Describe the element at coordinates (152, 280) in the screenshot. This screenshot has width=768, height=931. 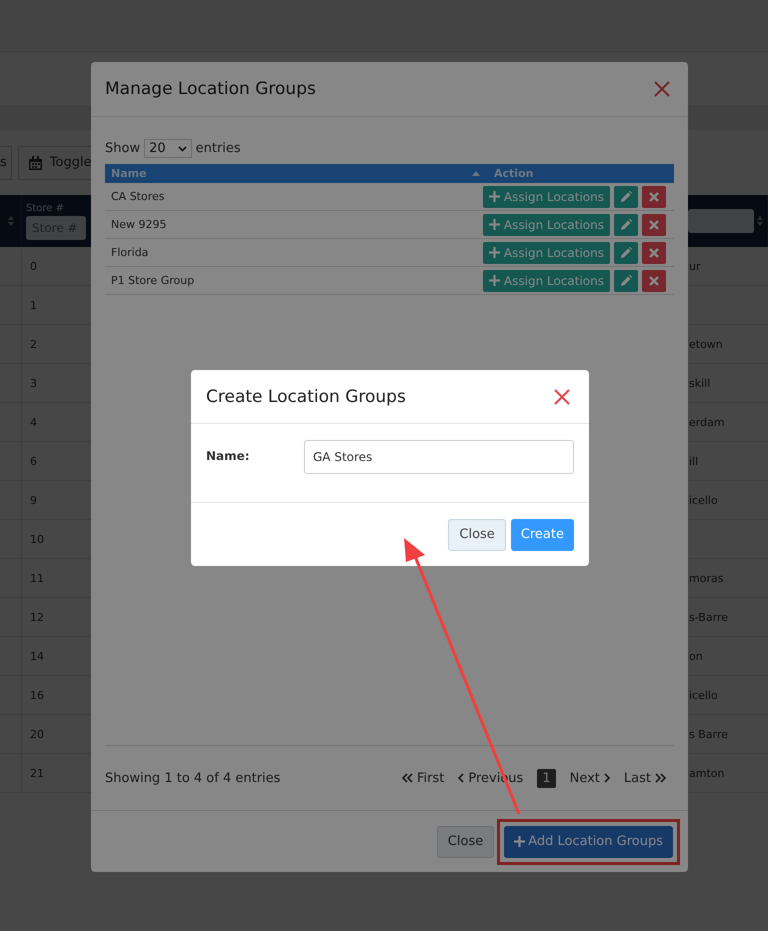
I see `table-cell: P1 Store Group` at that location.